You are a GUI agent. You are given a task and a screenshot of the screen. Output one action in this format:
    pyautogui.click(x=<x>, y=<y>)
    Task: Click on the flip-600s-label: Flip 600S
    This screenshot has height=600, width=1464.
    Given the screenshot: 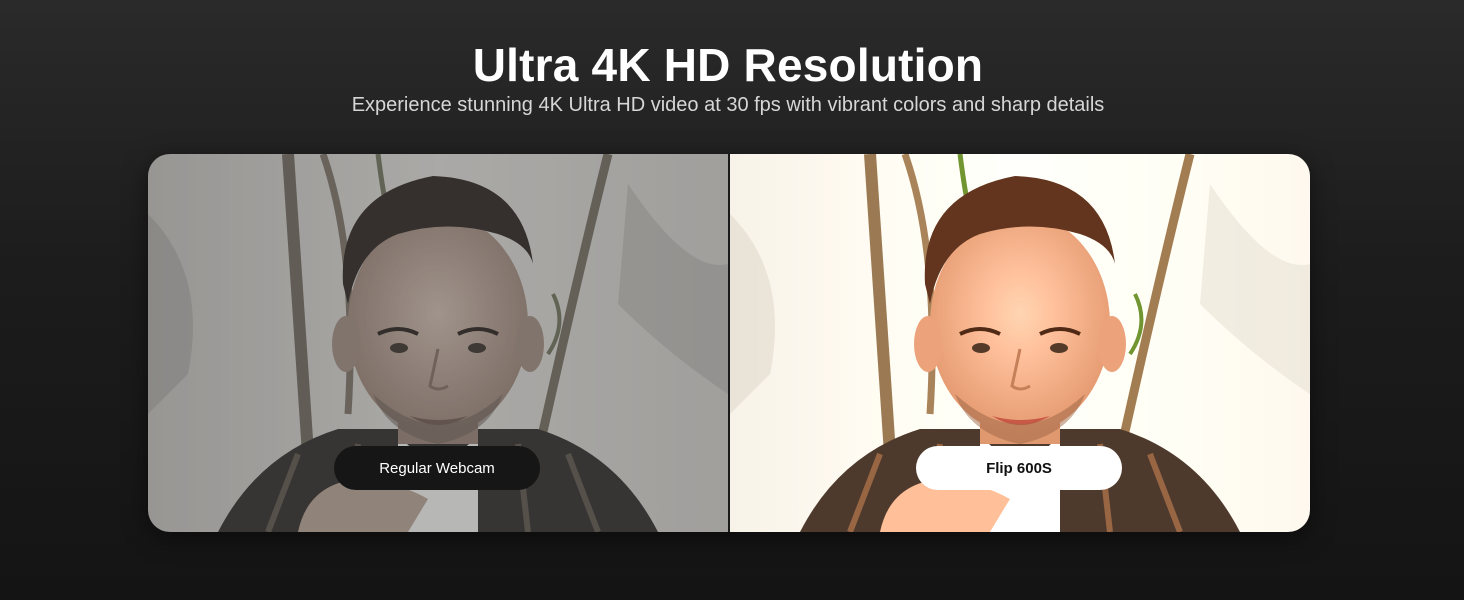 What is the action you would take?
    pyautogui.click(x=1019, y=468)
    